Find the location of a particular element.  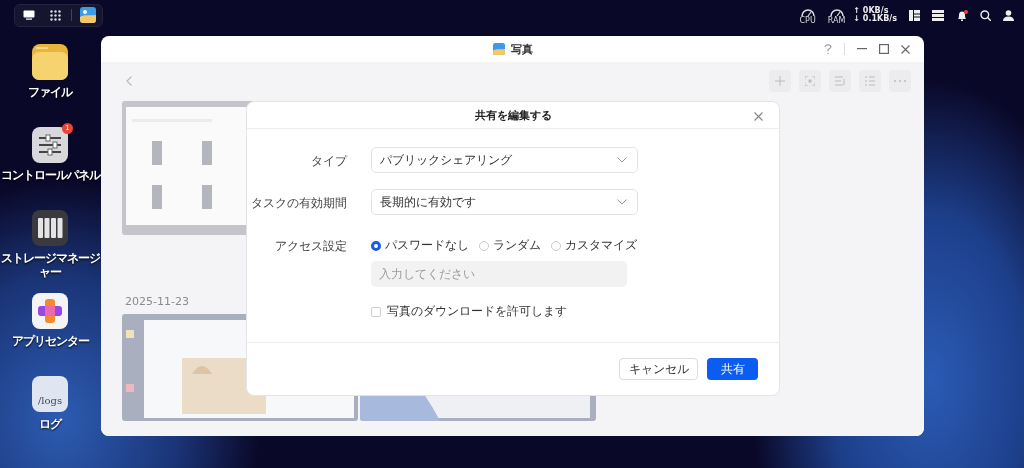

log-file-icon: /logs is located at coordinates (50, 394).